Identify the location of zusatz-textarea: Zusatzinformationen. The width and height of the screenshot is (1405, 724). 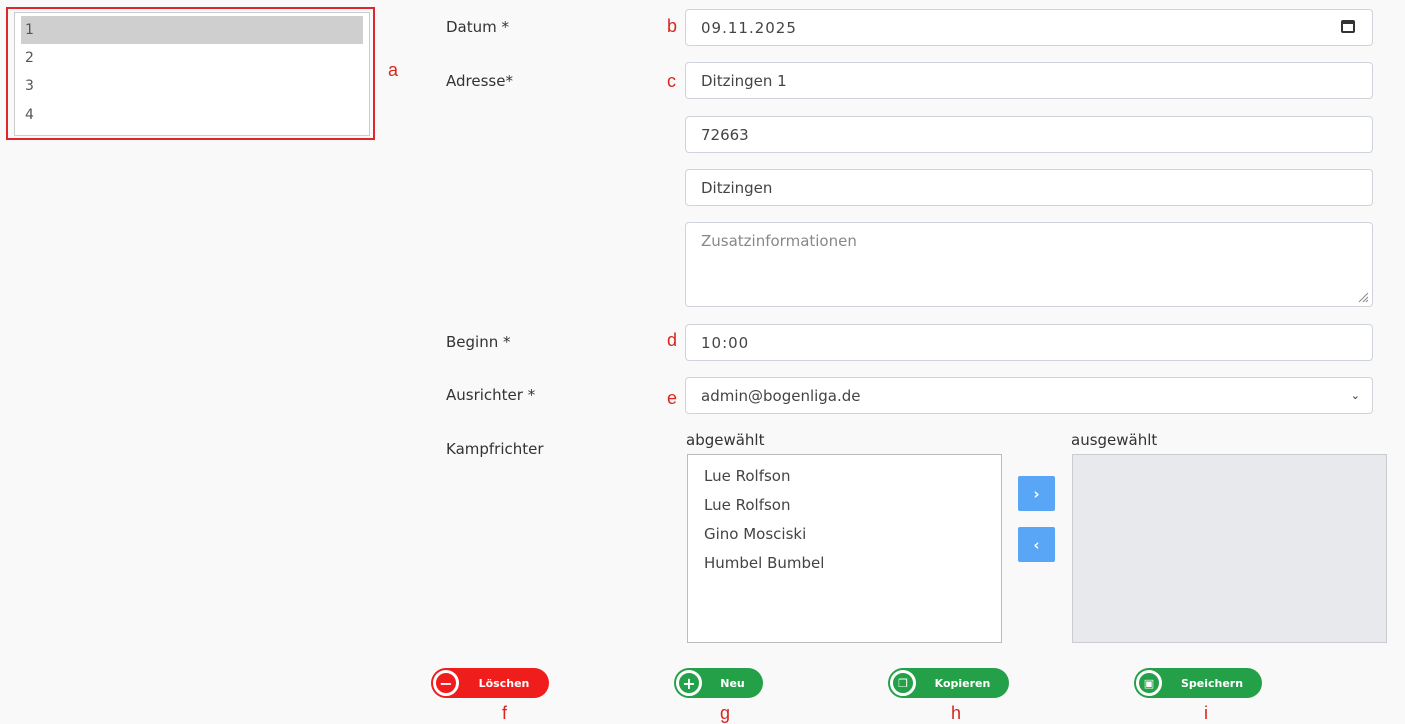
(1029, 264).